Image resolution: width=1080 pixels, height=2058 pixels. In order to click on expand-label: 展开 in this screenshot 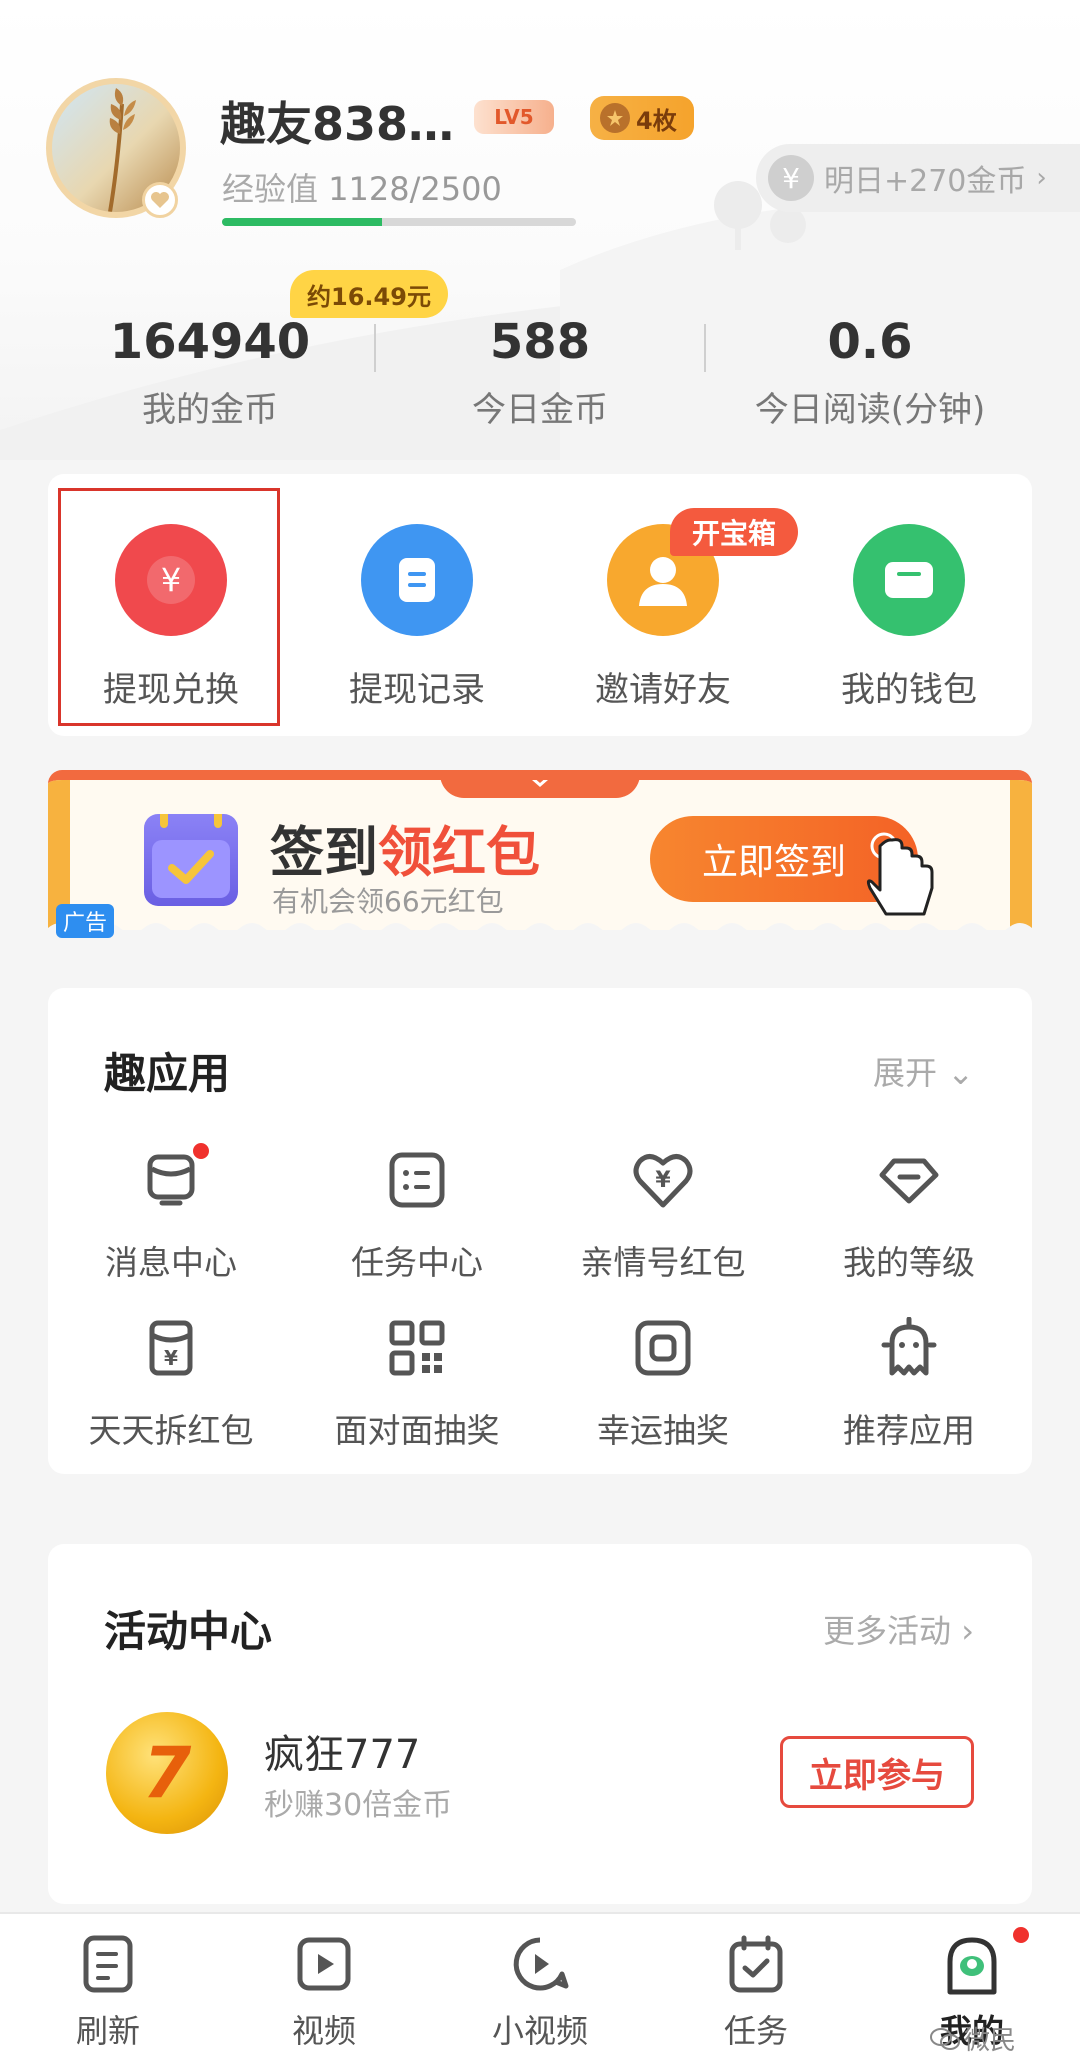, I will do `click(905, 1073)`.